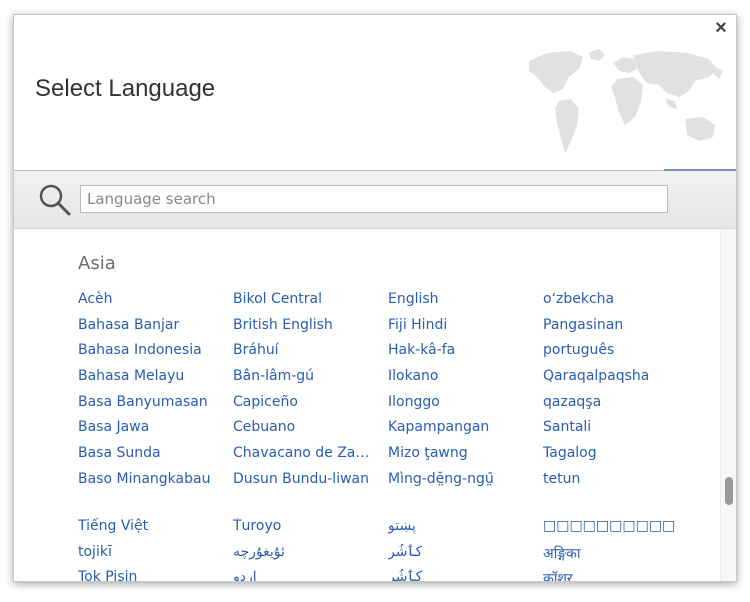 The width and height of the screenshot is (750, 602). Describe the element at coordinates (155, 381) in the screenshot. I see `language-link: Bahasa Melayu` at that location.